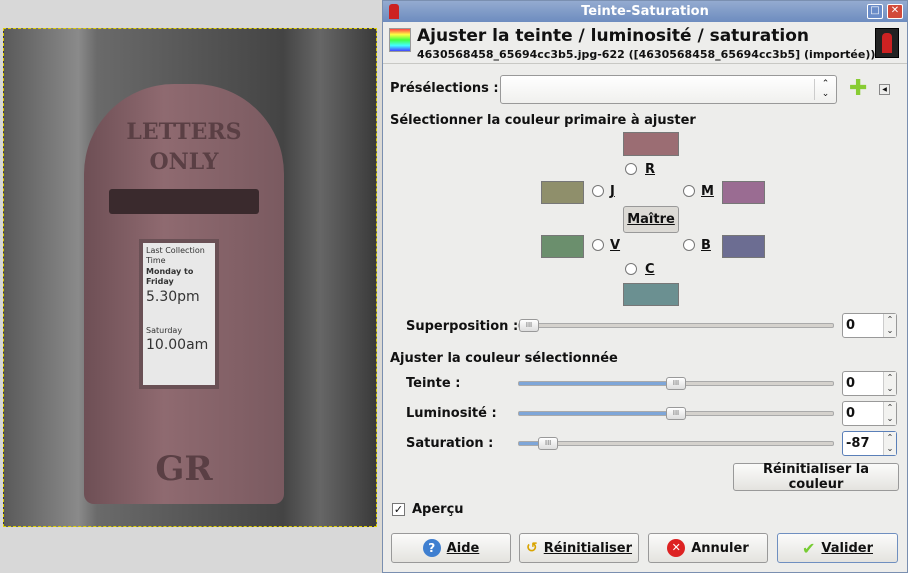 The image size is (908, 573). I want to click on radio-cyan, so click(631, 269).